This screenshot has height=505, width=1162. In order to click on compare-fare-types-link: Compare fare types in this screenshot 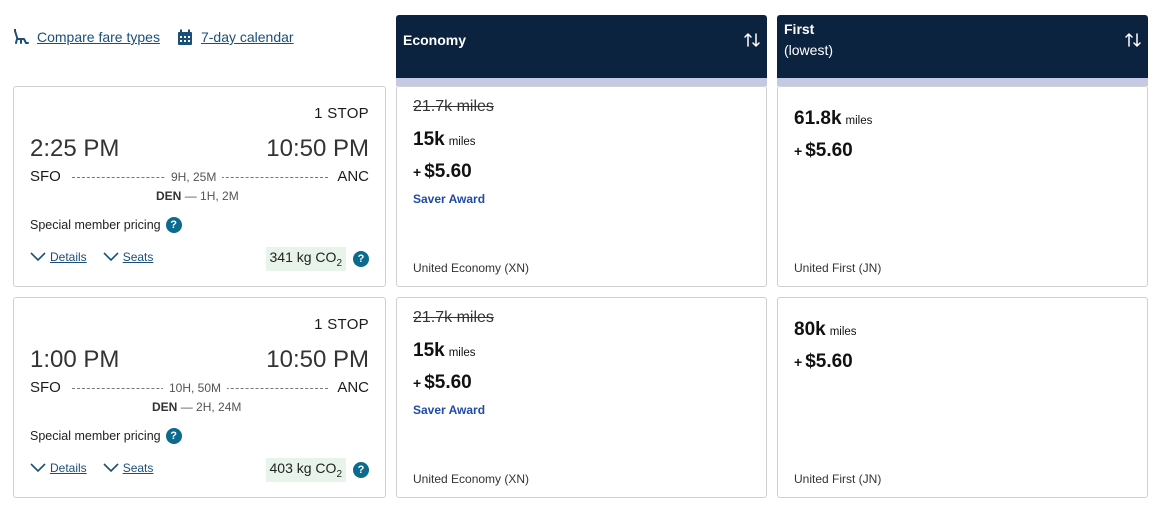, I will do `click(86, 37)`.